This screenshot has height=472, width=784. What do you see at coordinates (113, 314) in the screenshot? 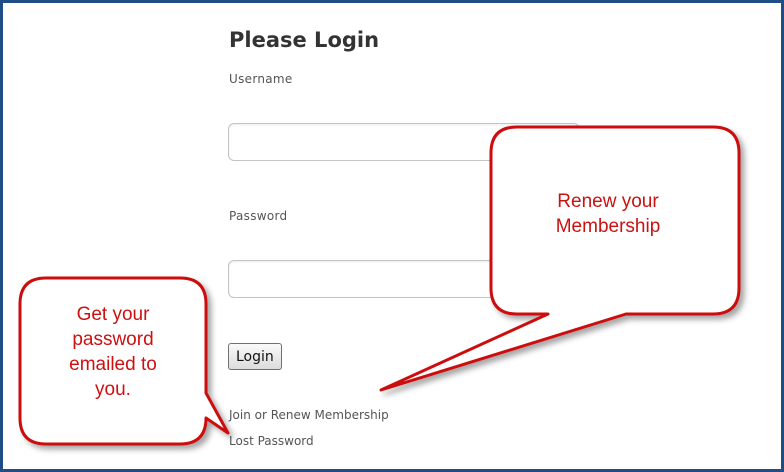
I see `password-callout-line: Get your` at bounding box center [113, 314].